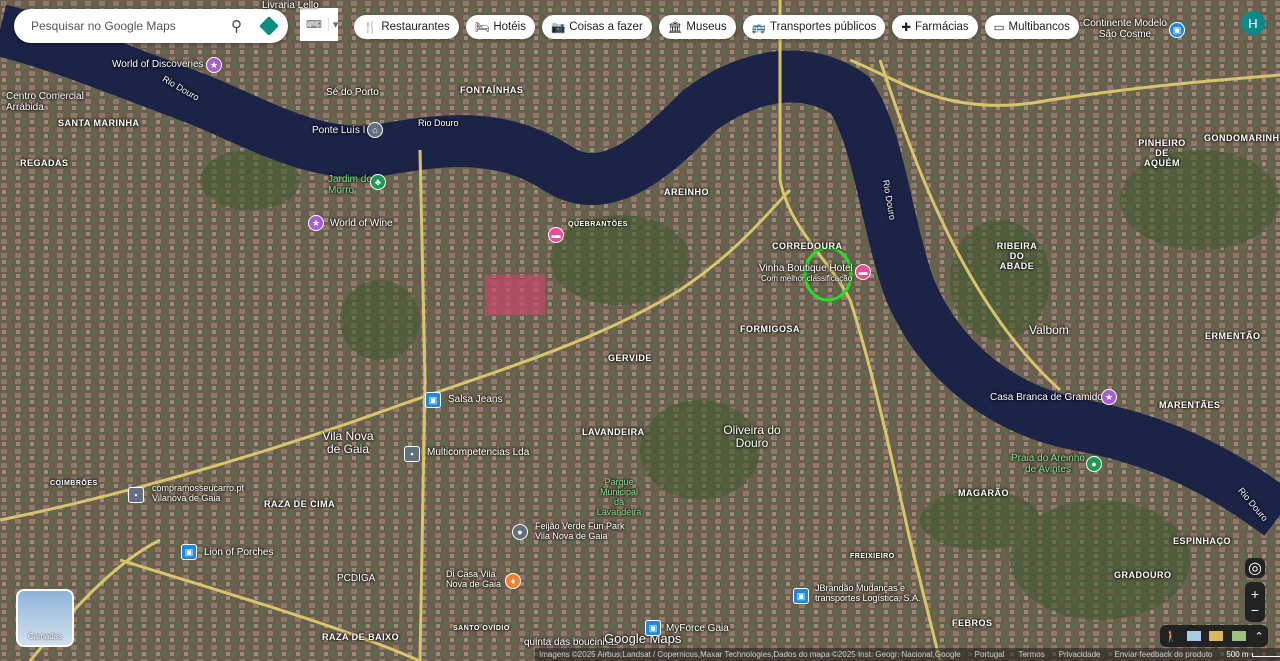 The height and width of the screenshot is (661, 1280). Describe the element at coordinates (332, 24) in the screenshot. I see `chevron-down-icon: ▾` at that location.